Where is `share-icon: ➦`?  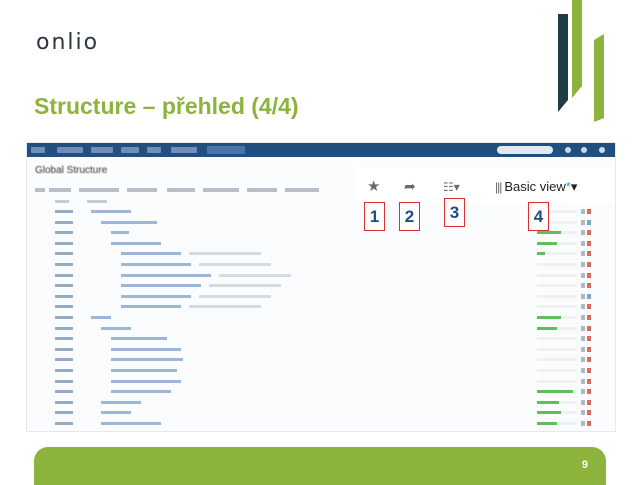 share-icon: ➦ is located at coordinates (410, 186).